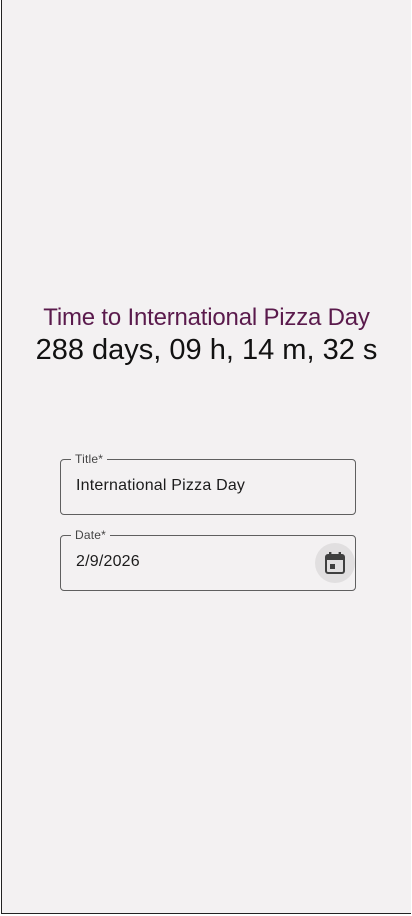  What do you see at coordinates (208, 559) in the screenshot?
I see `date-field: Date* 2/9/2026` at bounding box center [208, 559].